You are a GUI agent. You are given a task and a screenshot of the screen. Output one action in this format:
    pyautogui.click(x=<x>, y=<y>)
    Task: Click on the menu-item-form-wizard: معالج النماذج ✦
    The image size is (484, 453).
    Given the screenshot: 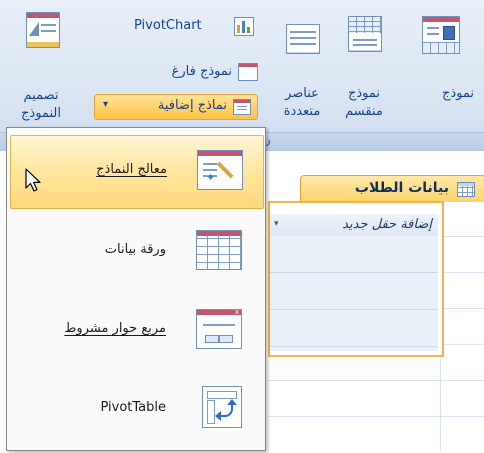 What is the action you would take?
    pyautogui.click(x=137, y=172)
    